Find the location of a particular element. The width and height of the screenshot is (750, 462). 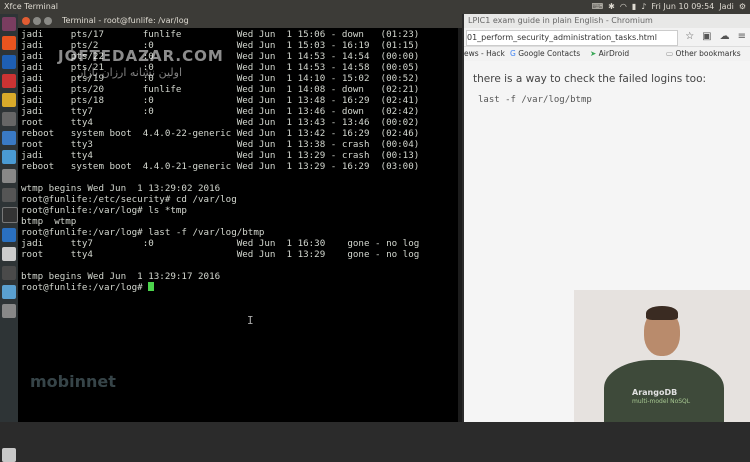

app-icon-gray2 is located at coordinates (9, 176).